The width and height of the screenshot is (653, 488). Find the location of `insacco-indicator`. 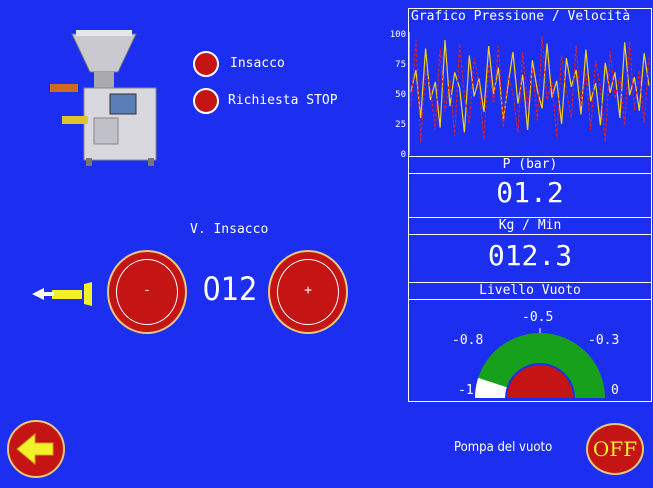

insacco-indicator is located at coordinates (206, 64).